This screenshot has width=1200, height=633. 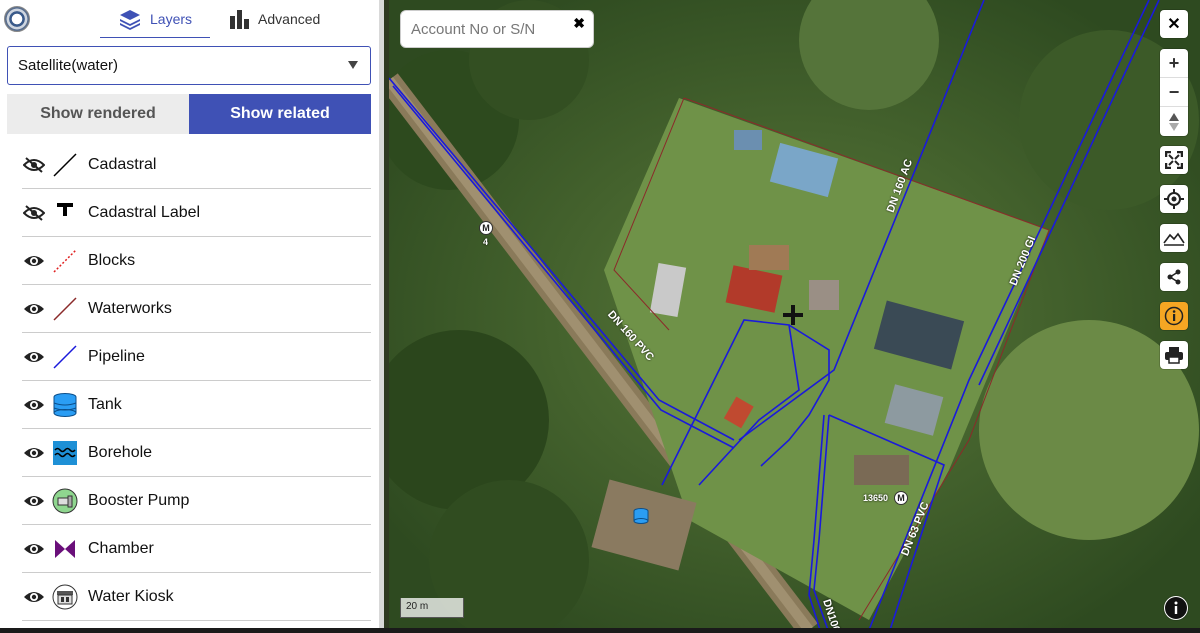 What do you see at coordinates (1174, 121) in the screenshot?
I see `compass-icon` at bounding box center [1174, 121].